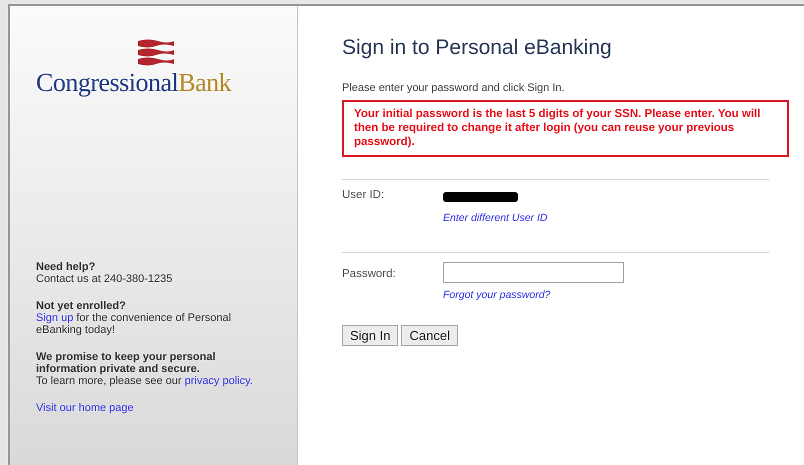  Describe the element at coordinates (134, 324) in the screenshot. I see `enroll-text: Sign up for the convenience of Personal eBanking today!` at that location.